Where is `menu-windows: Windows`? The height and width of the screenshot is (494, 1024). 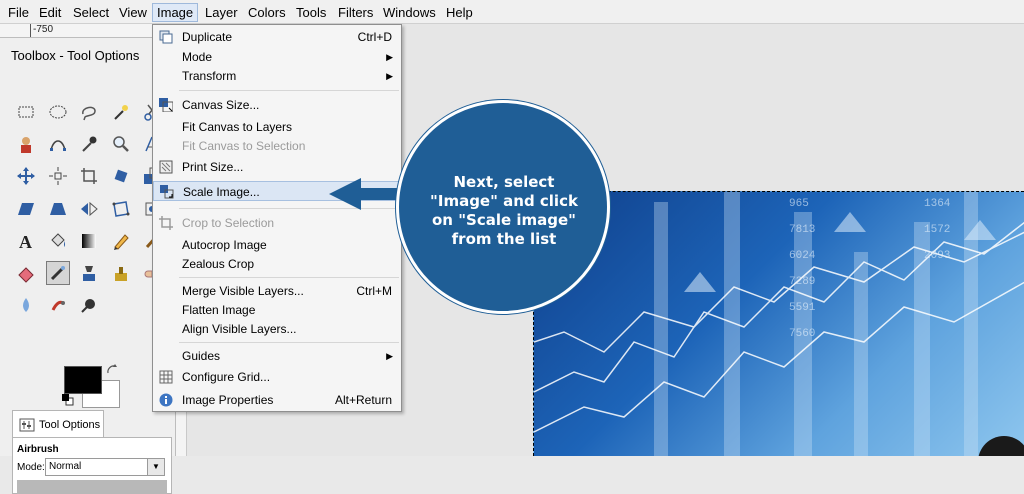
menu-windows: Windows is located at coordinates (409, 12).